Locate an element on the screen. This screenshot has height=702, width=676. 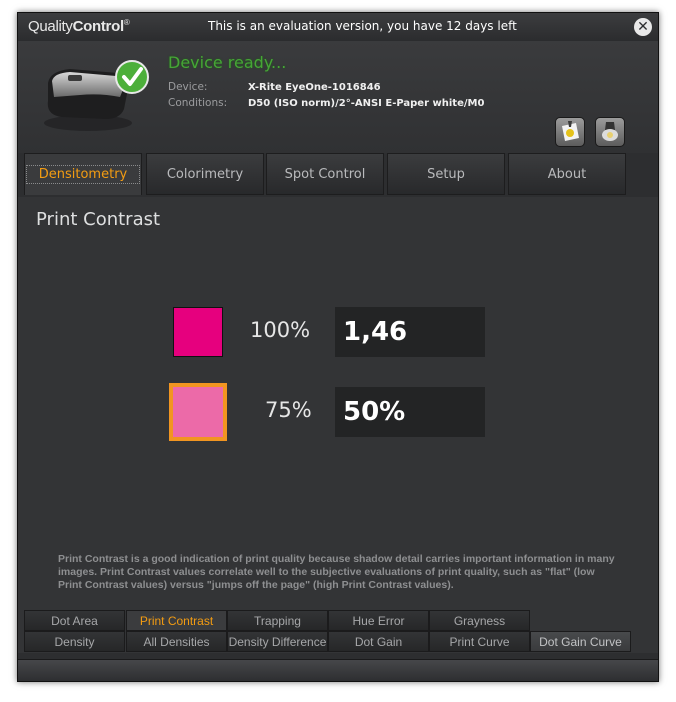
tab-densitometry: Densitometry is located at coordinates (83, 174).